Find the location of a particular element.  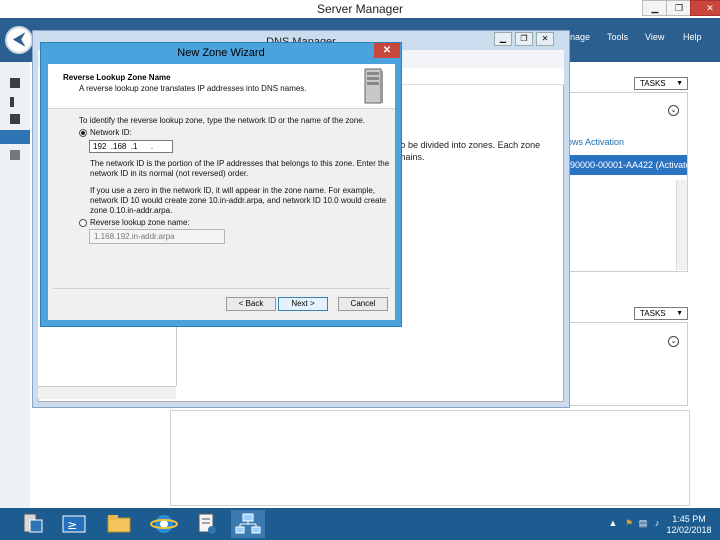

zone-name-label: Reverse lookup zone name: is located at coordinates (140, 222).